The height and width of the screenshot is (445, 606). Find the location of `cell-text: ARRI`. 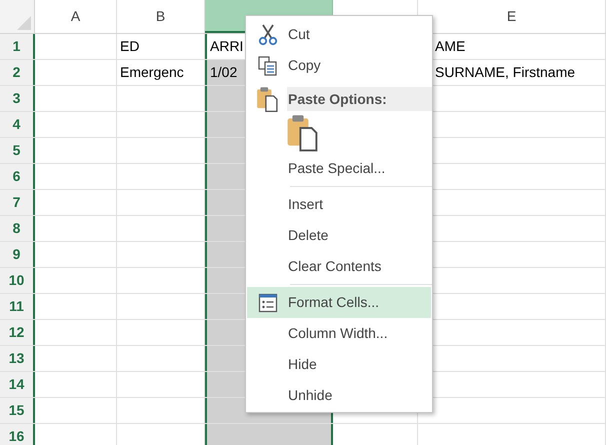

cell-text: ARRI is located at coordinates (227, 46).